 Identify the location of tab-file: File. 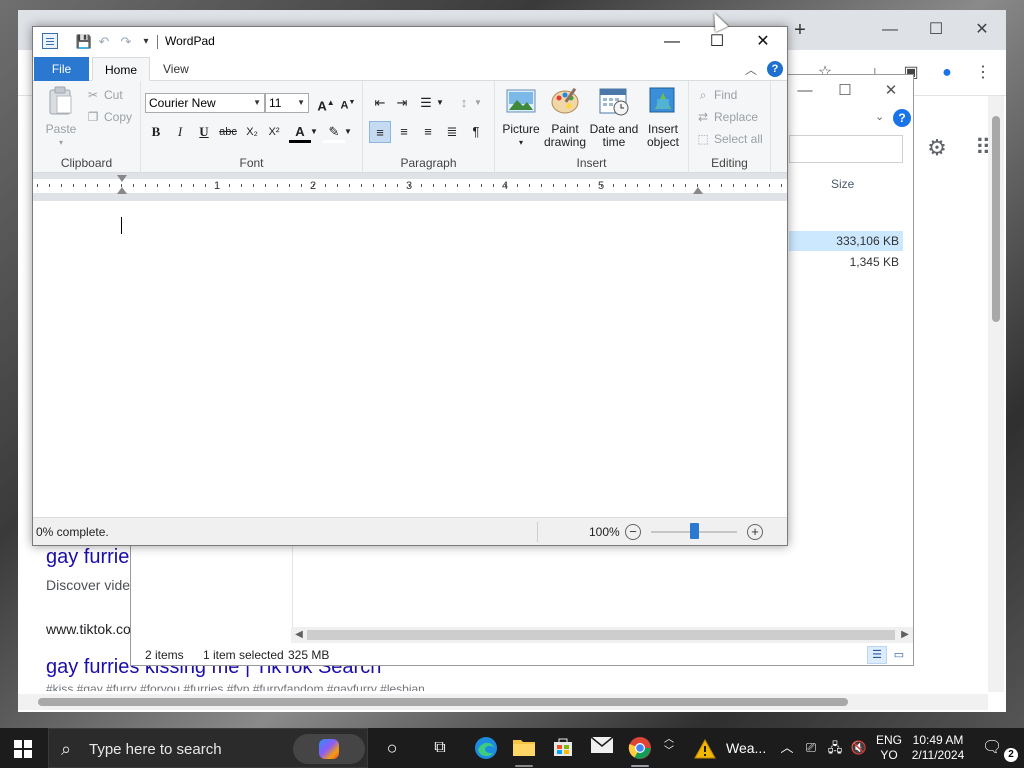
(61, 69).